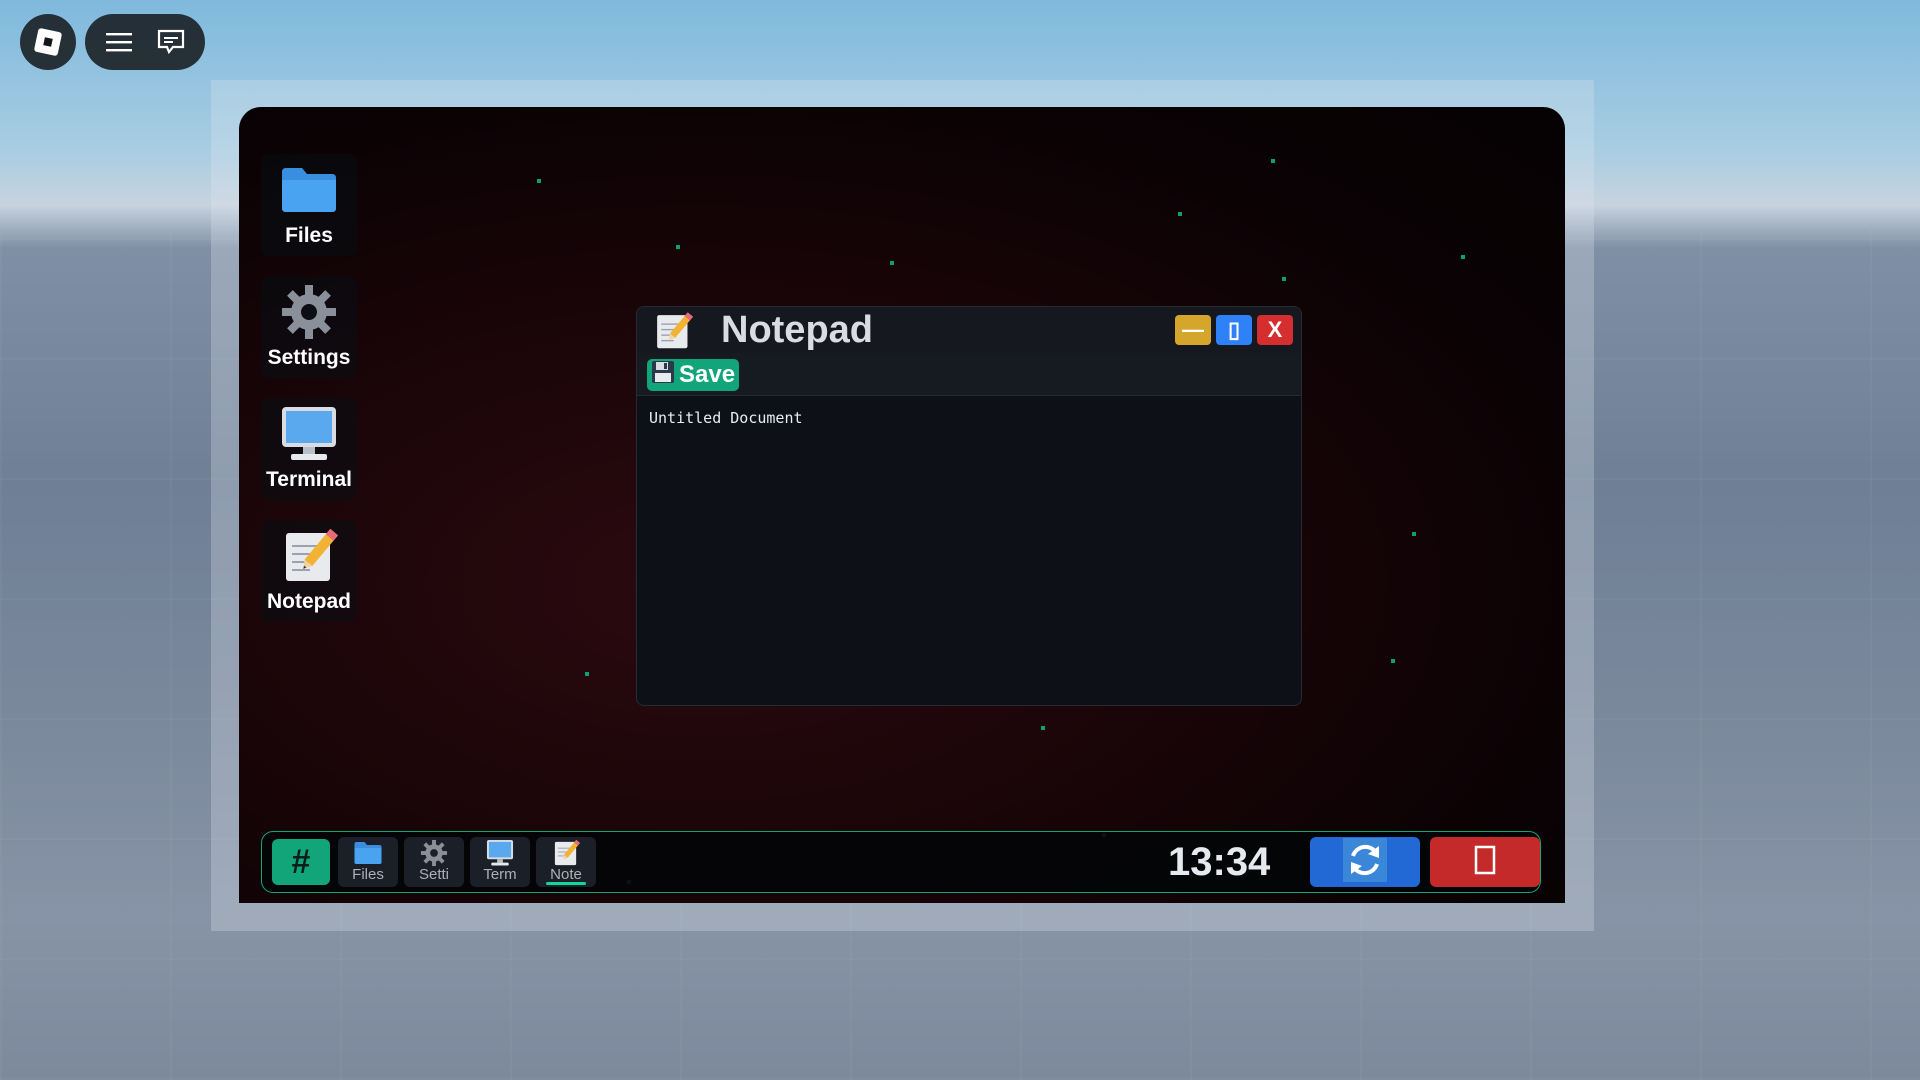 The height and width of the screenshot is (1080, 1920). I want to click on window-title: Notepad, so click(797, 330).